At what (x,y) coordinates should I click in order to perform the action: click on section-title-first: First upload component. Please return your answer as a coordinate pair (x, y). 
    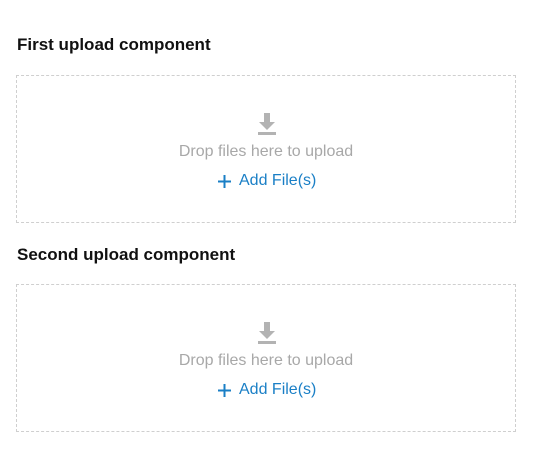
    Looking at the image, I should click on (114, 44).